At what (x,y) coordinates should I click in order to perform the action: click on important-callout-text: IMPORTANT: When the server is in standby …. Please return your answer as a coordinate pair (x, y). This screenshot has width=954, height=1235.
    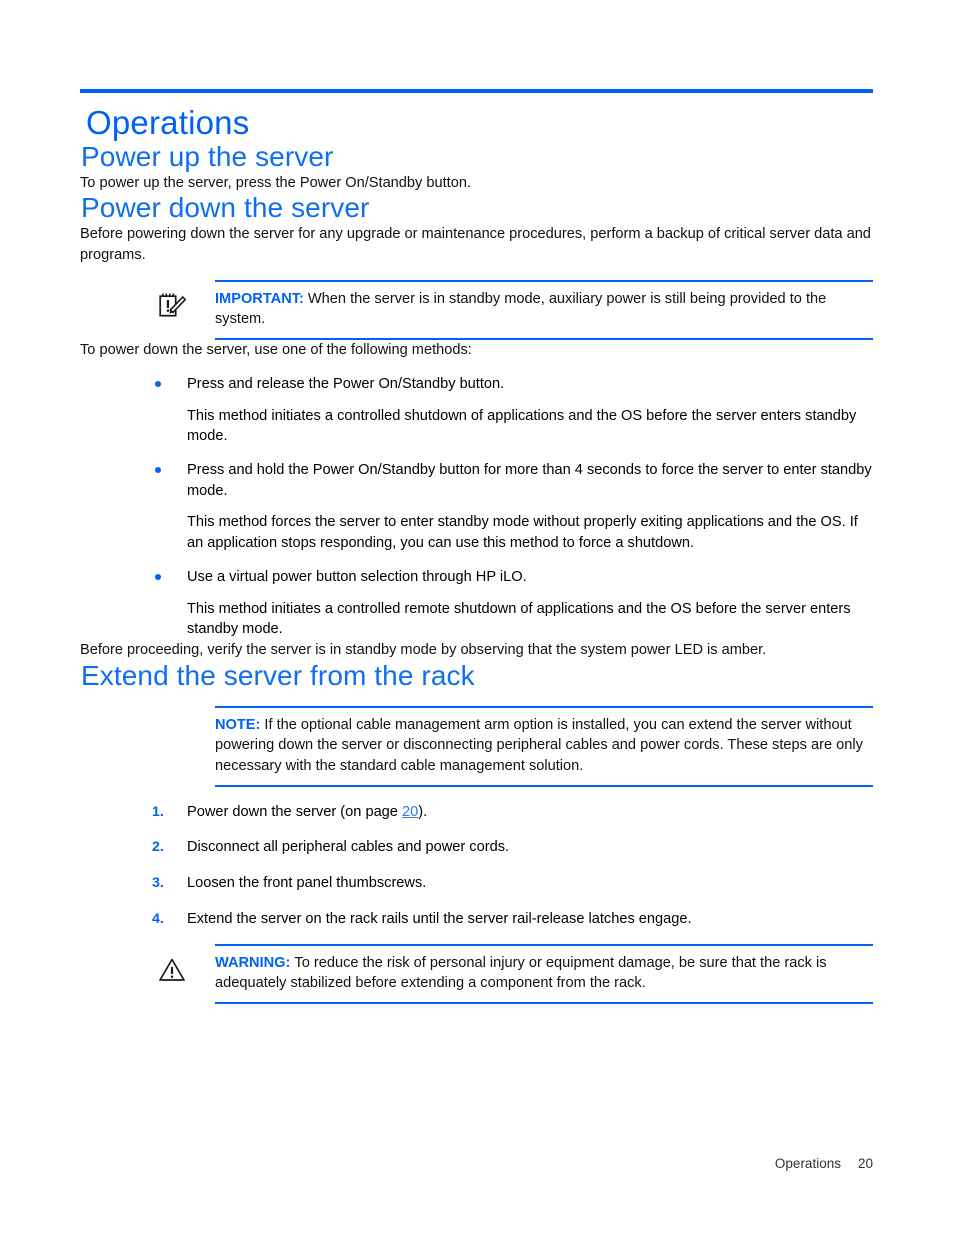
    Looking at the image, I should click on (544, 309).